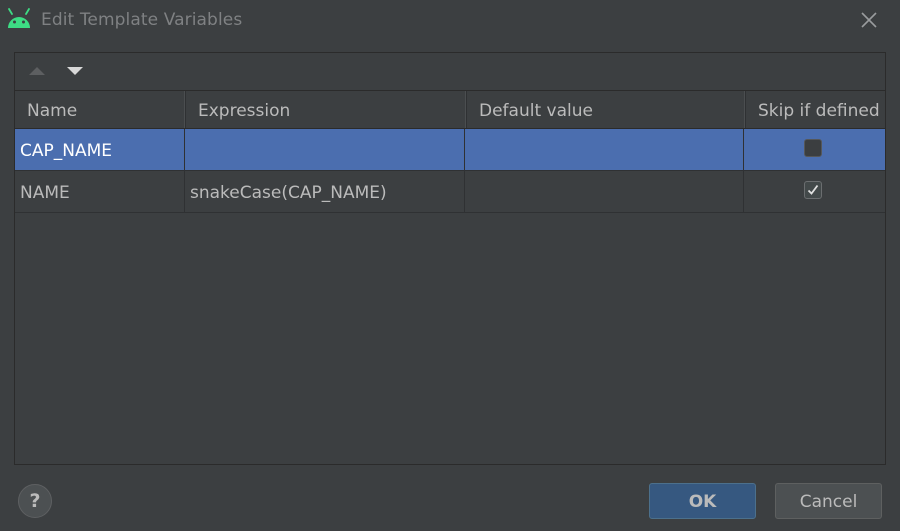  Describe the element at coordinates (326, 109) in the screenshot. I see `column-header-expression: Expression` at that location.